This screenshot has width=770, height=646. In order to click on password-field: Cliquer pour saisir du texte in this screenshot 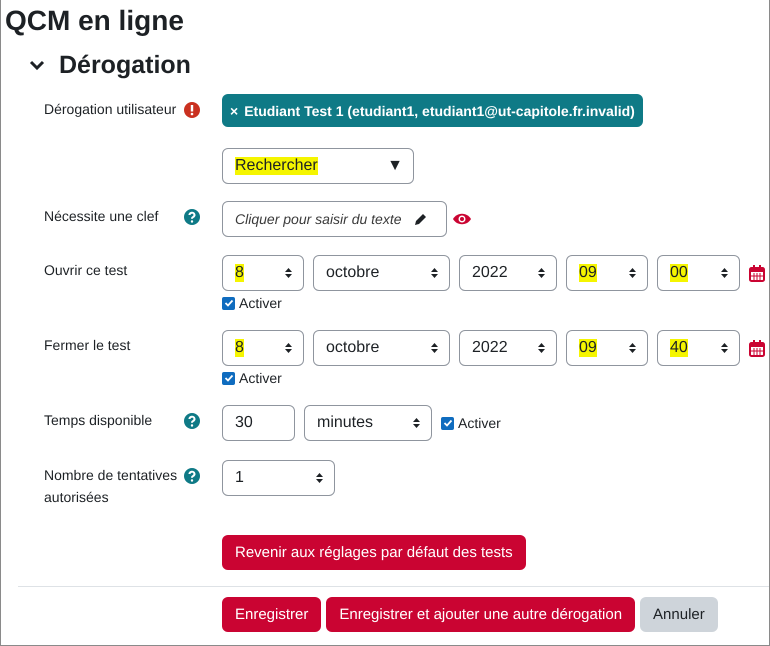, I will do `click(334, 219)`.